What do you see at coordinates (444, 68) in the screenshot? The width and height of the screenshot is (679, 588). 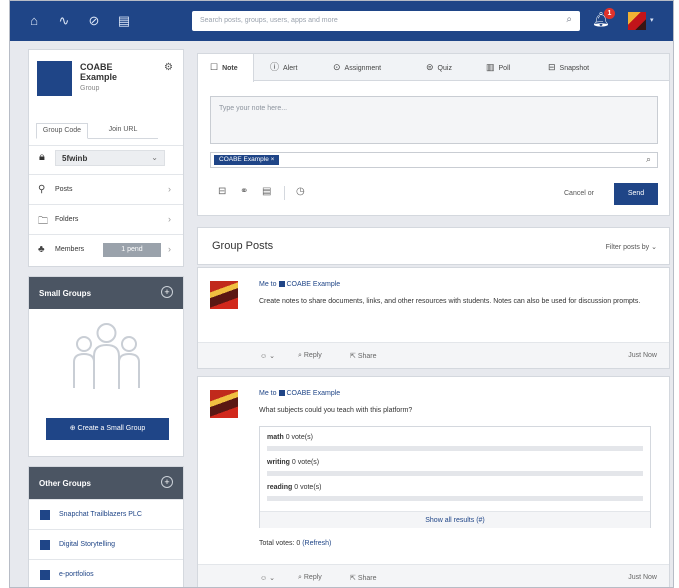 I see `tab-label: Quiz` at bounding box center [444, 68].